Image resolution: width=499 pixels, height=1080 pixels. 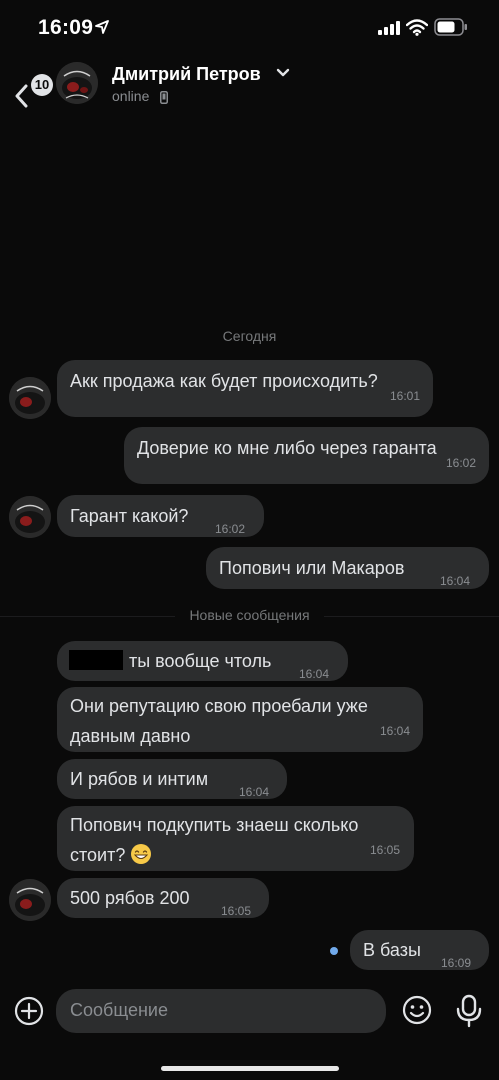 What do you see at coordinates (417, 1010) in the screenshot?
I see `smile-icon` at bounding box center [417, 1010].